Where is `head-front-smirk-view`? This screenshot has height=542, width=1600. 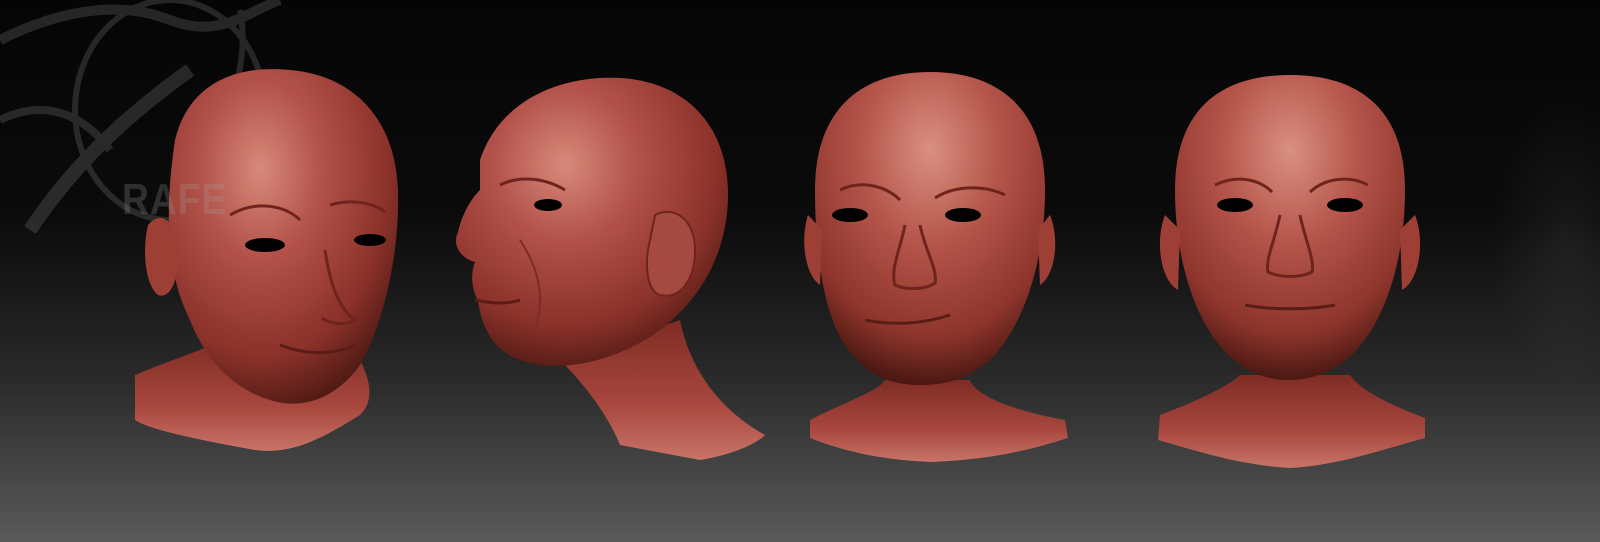 head-front-smirk-view is located at coordinates (936, 267).